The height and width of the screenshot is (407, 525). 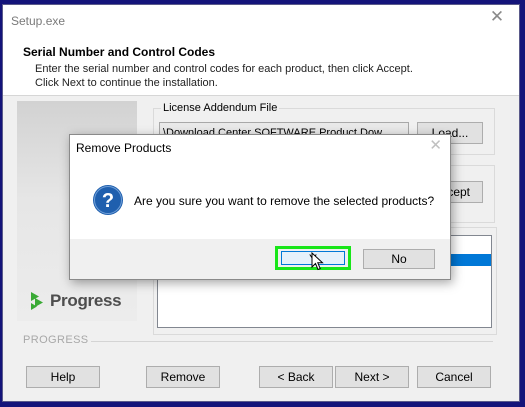 I want to click on progress-logo: Progress, so click(x=75, y=301).